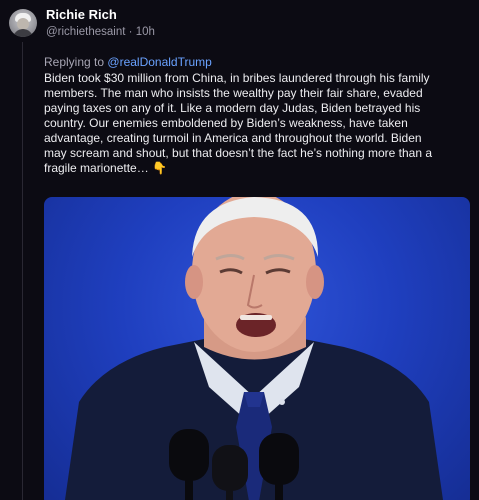 Image resolution: width=479 pixels, height=500 pixels. Describe the element at coordinates (74, 62) in the screenshot. I see `replying-to-label: Replying to` at that location.